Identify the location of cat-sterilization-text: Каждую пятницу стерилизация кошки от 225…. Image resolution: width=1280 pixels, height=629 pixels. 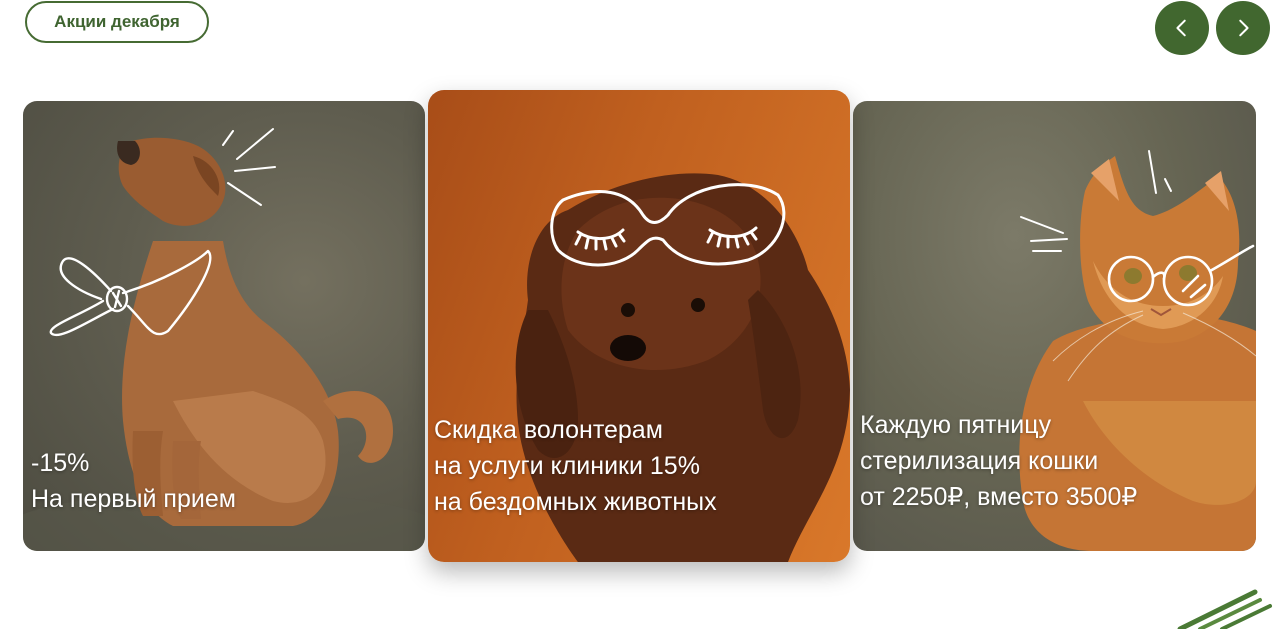
(998, 461).